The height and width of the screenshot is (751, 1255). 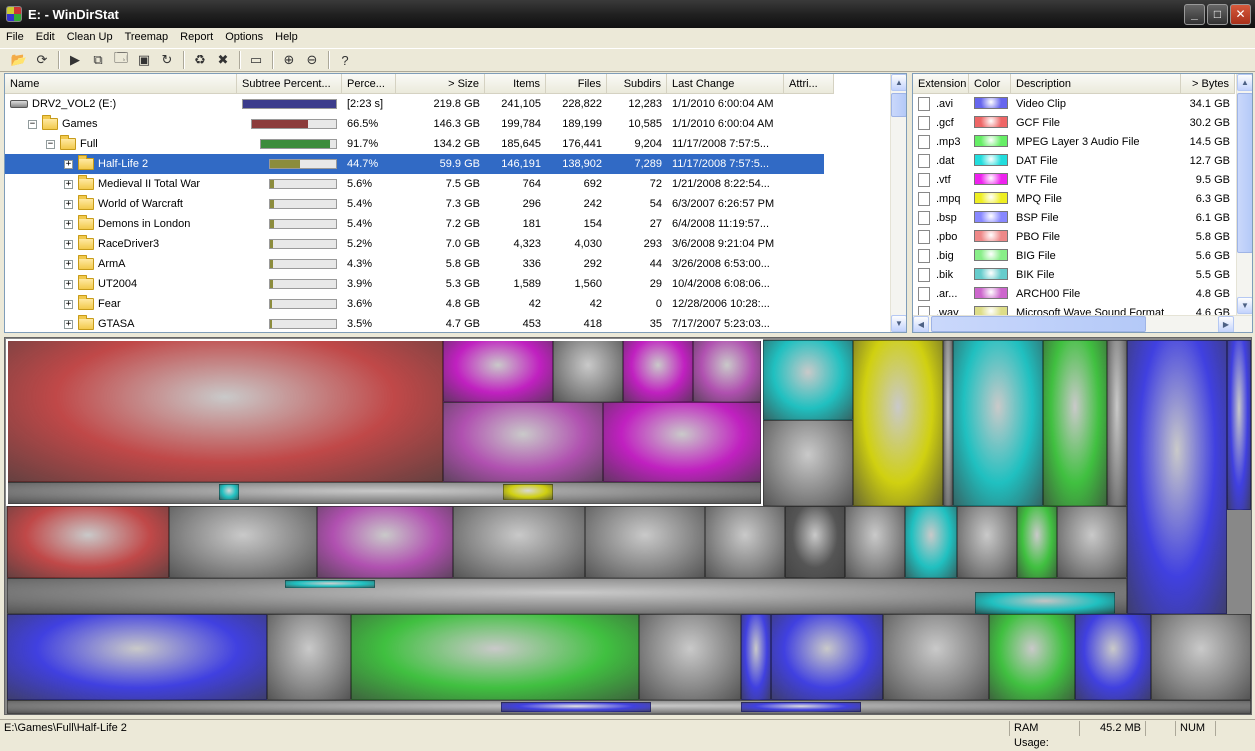 I want to click on menu-report: Report, so click(x=196, y=37).